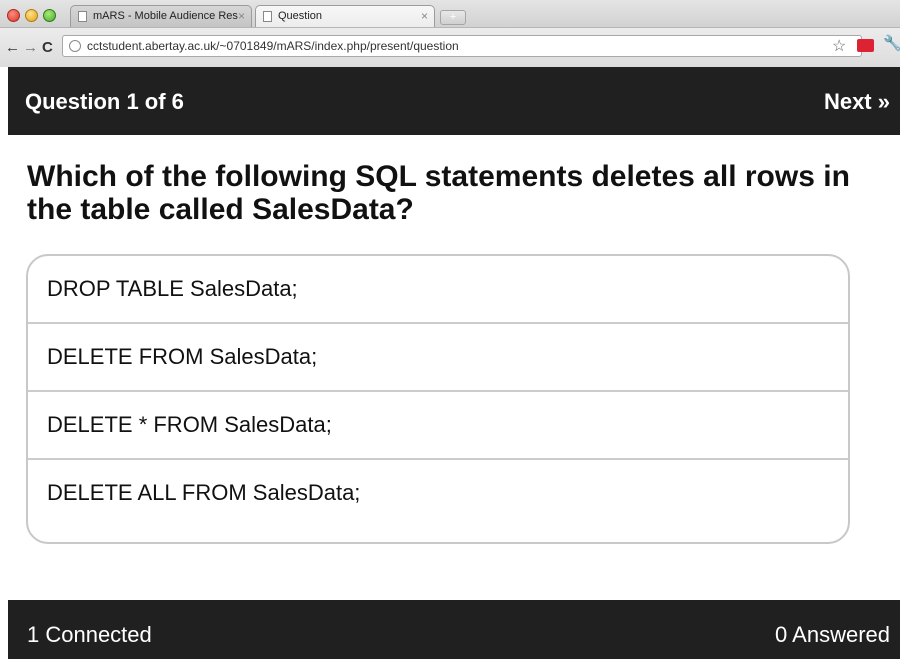 This screenshot has height=659, width=900. What do you see at coordinates (438, 290) in the screenshot?
I see `answer-option: DROP TABLE SalesData;` at bounding box center [438, 290].